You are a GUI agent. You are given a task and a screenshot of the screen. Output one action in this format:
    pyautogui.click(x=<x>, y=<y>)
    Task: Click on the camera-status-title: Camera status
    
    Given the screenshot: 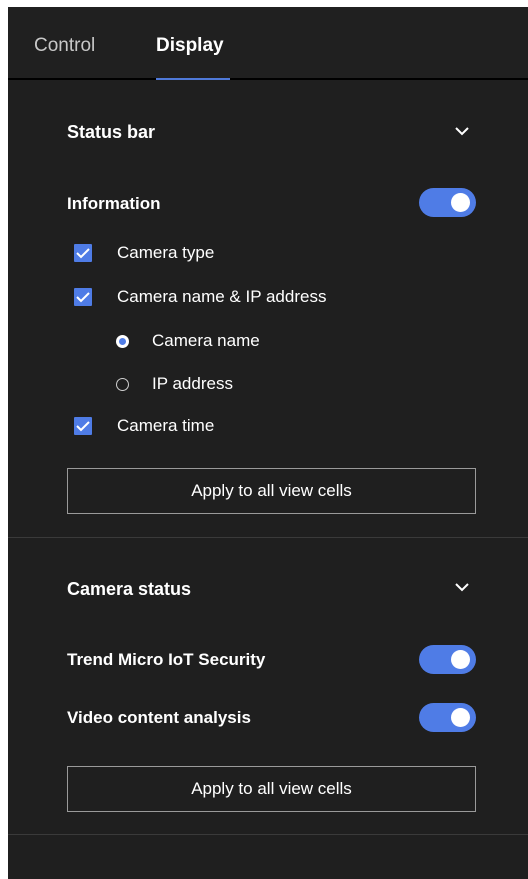 What is the action you would take?
    pyautogui.click(x=129, y=589)
    